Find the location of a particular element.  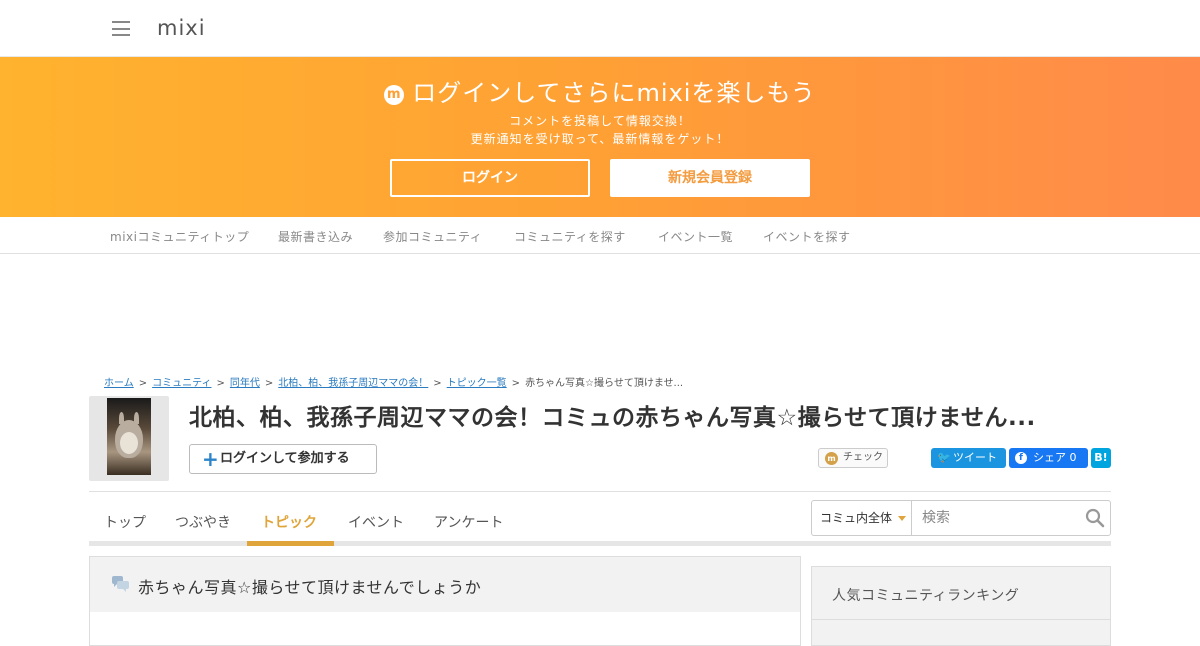

hatena-bookmark-button: B! is located at coordinates (1101, 458).